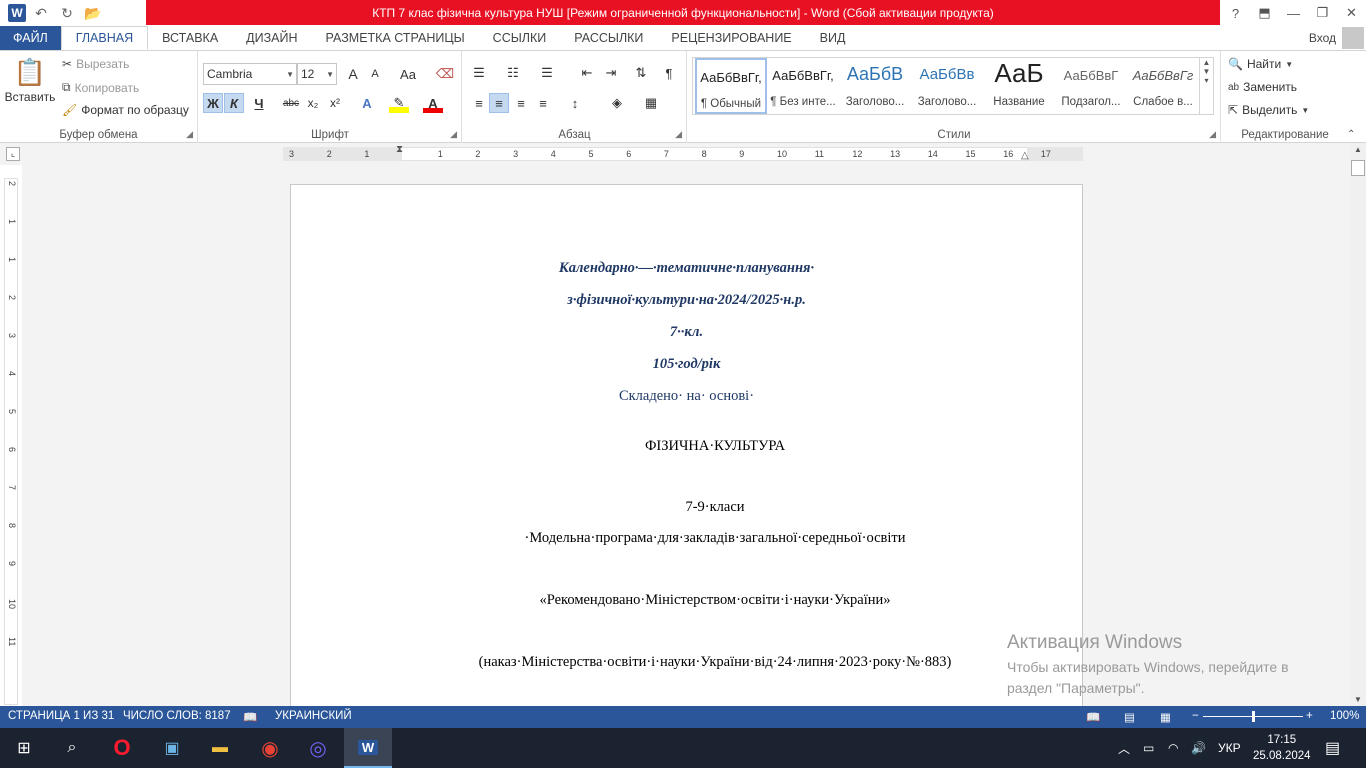 This screenshot has width=1366, height=768. Describe the element at coordinates (250, 717) in the screenshot. I see `proofing-icon: 📖` at that location.